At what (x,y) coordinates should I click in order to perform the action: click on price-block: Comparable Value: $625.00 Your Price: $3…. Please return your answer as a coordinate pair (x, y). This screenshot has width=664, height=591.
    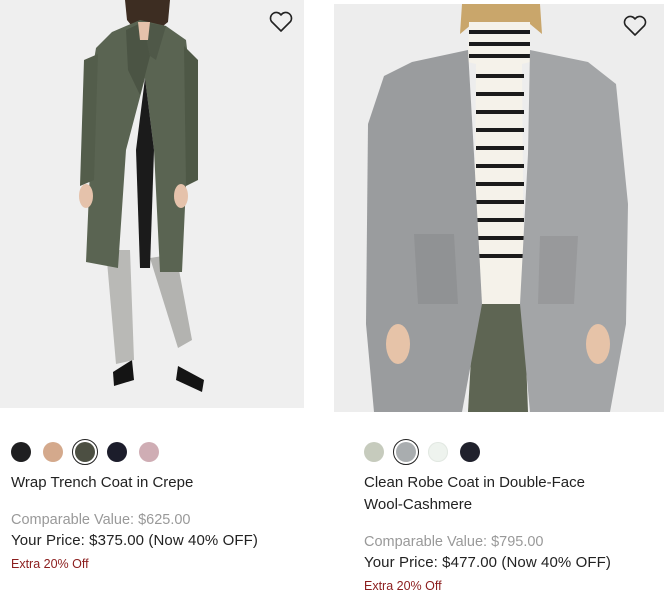
    Looking at the image, I should click on (134, 542).